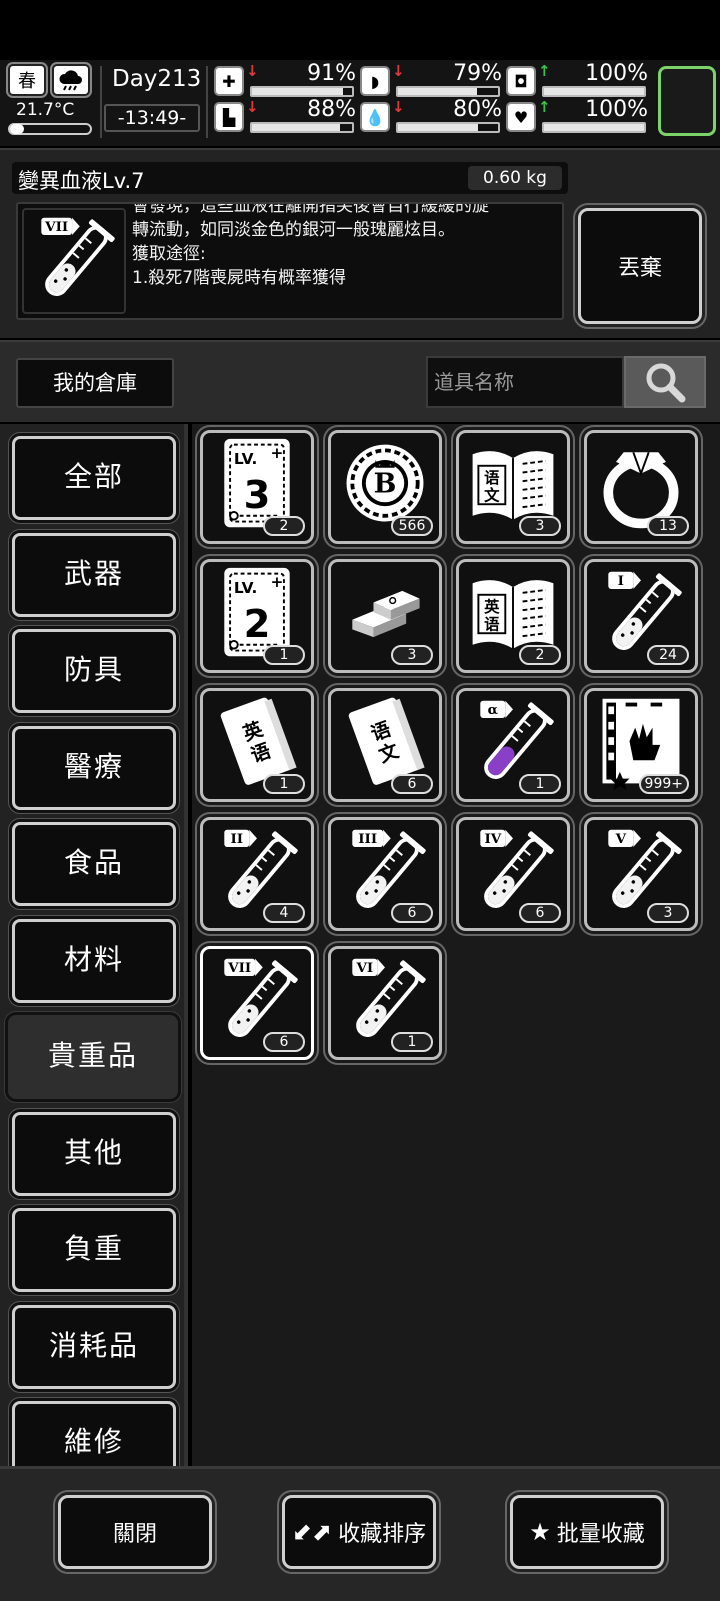 The width and height of the screenshot is (720, 1601). What do you see at coordinates (45, 110) in the screenshot?
I see `temperature: 21.7°C` at bounding box center [45, 110].